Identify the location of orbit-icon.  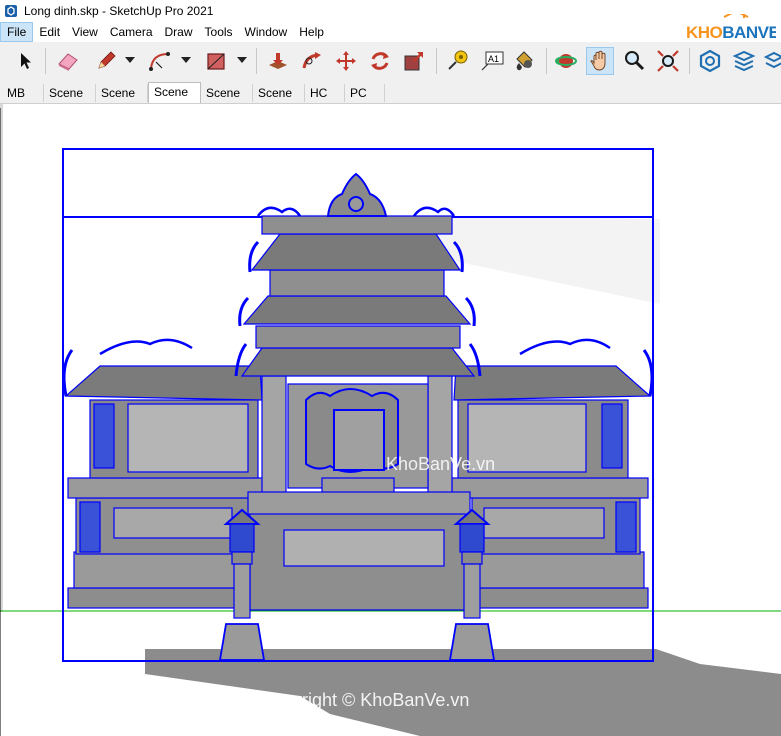
(566, 61).